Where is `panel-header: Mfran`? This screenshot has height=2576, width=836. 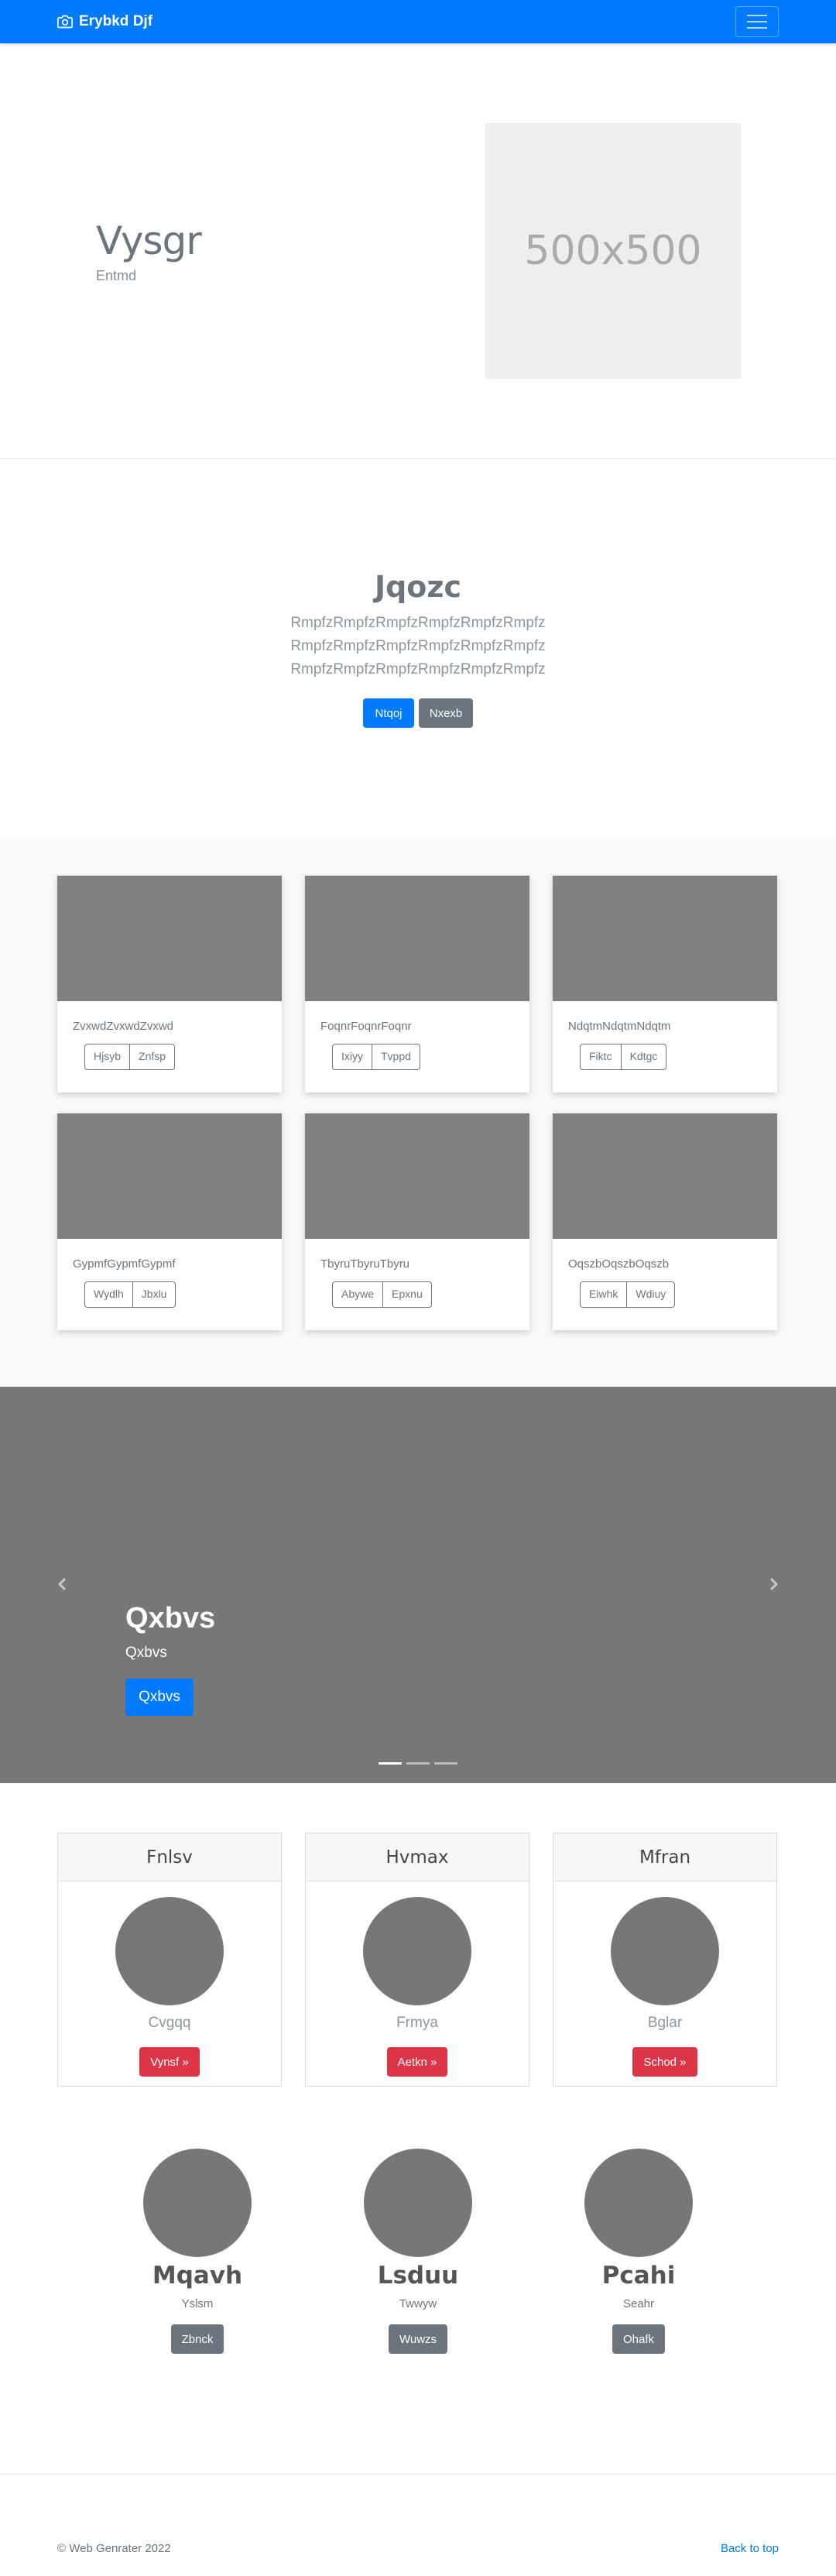
panel-header: Mfran is located at coordinates (664, 1857).